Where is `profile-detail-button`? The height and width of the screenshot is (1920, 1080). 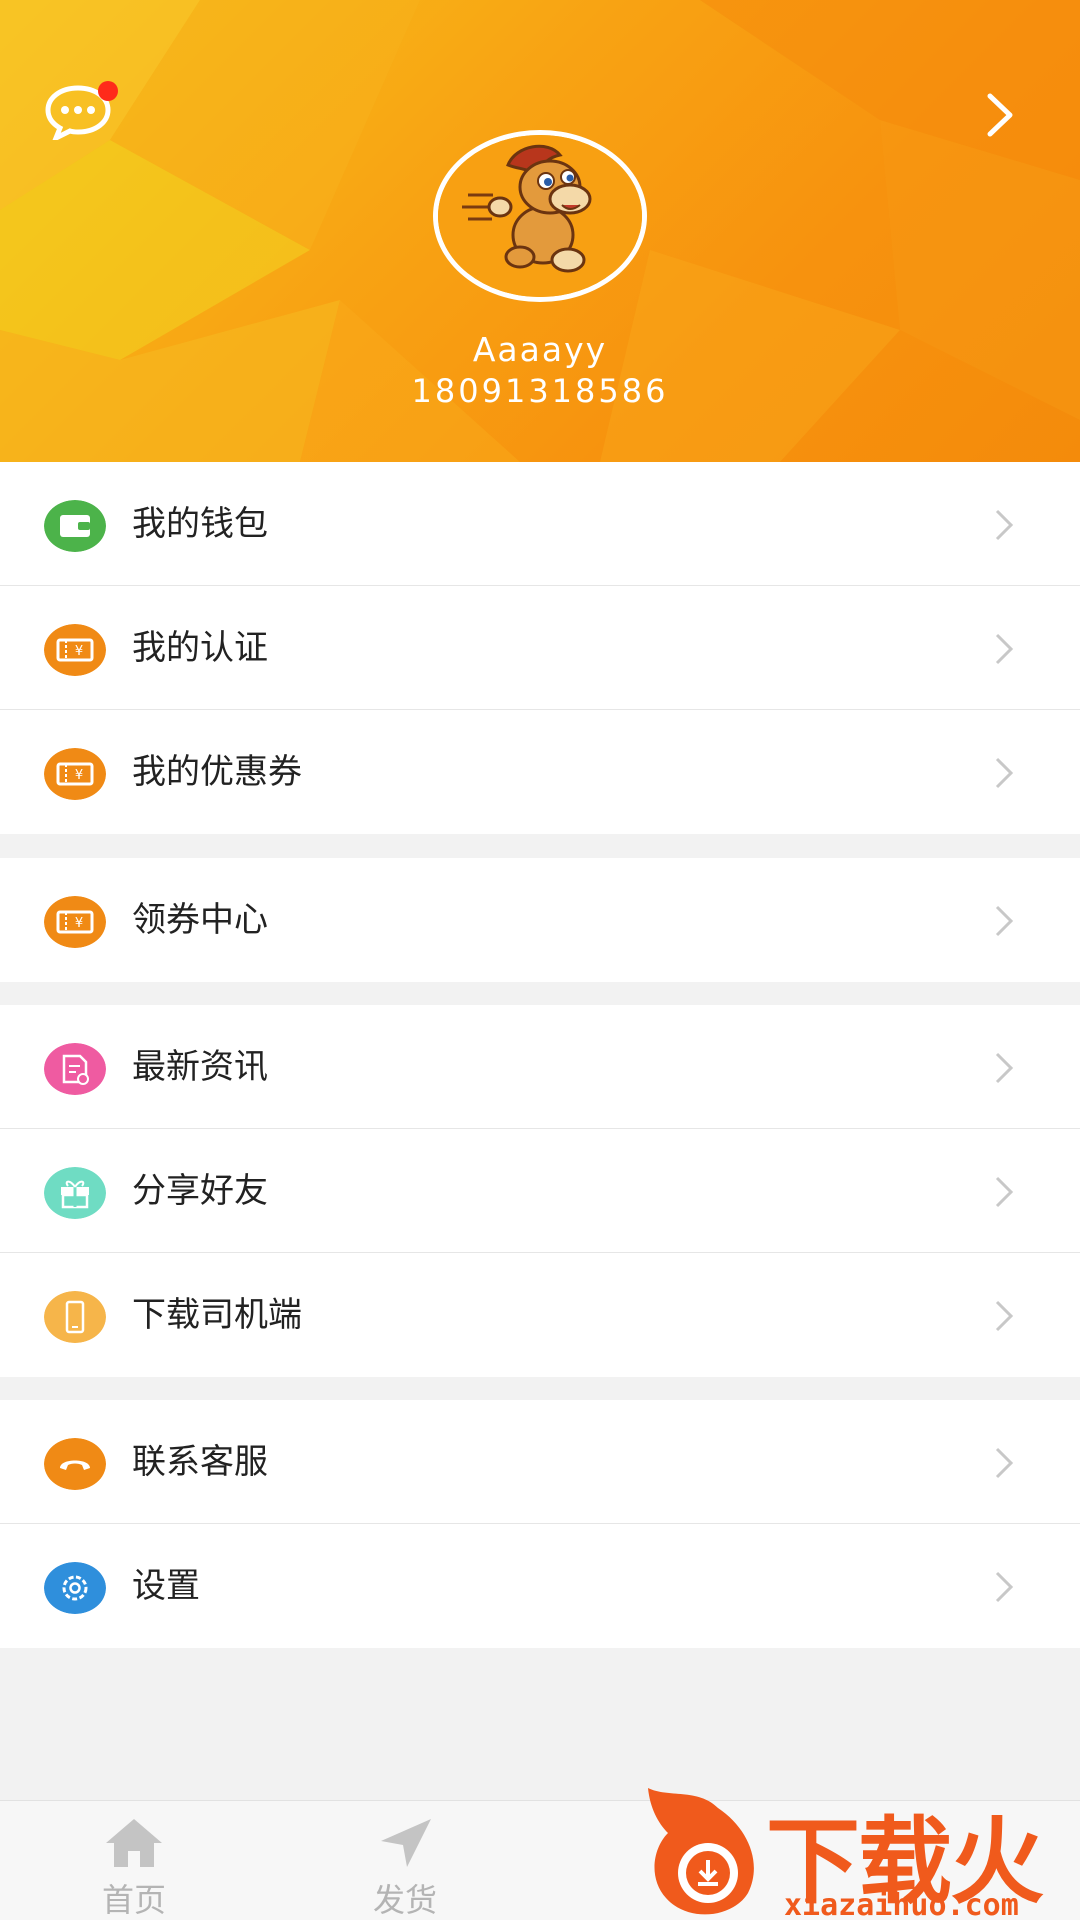 profile-detail-button is located at coordinates (1000, 115).